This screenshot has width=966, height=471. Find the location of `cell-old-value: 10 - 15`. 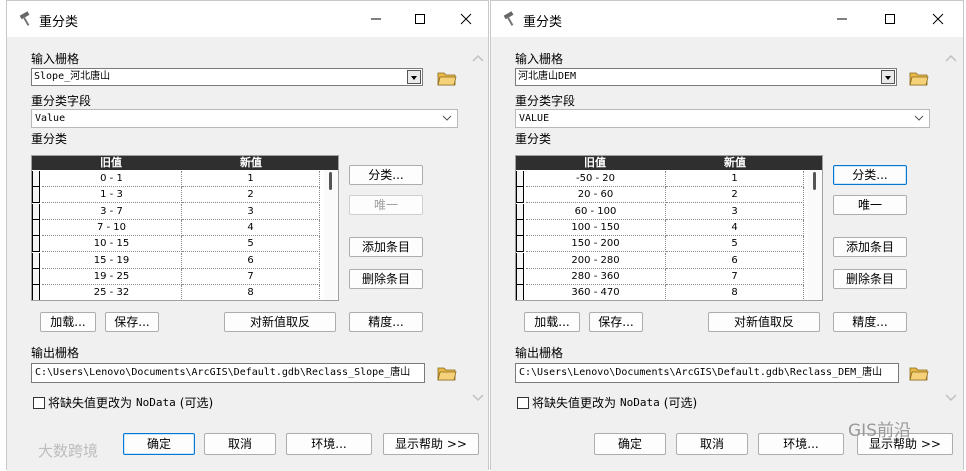

cell-old-value: 10 - 15 is located at coordinates (112, 244).